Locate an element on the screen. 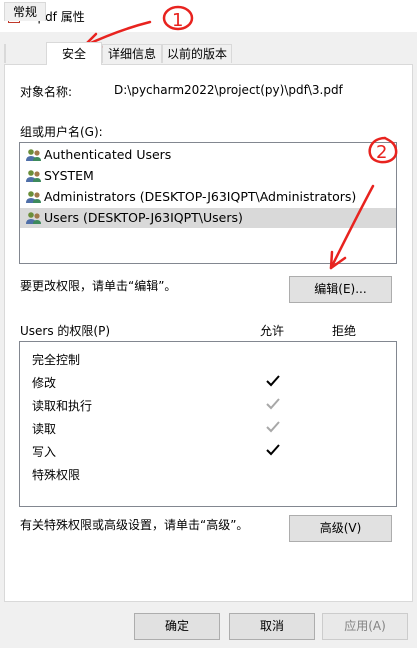  tab-security: 安全 is located at coordinates (74, 53).